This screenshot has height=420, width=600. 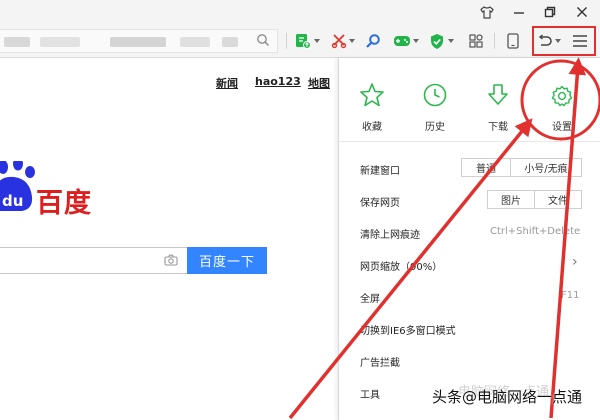 I want to click on tablet-icon, so click(x=513, y=41).